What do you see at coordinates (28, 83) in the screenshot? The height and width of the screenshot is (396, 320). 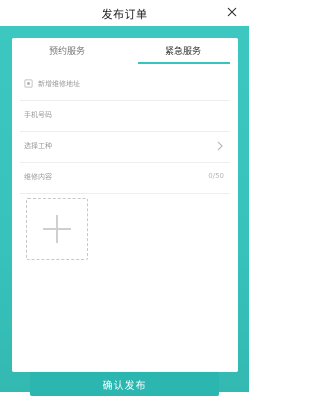 I see `location-icon` at bounding box center [28, 83].